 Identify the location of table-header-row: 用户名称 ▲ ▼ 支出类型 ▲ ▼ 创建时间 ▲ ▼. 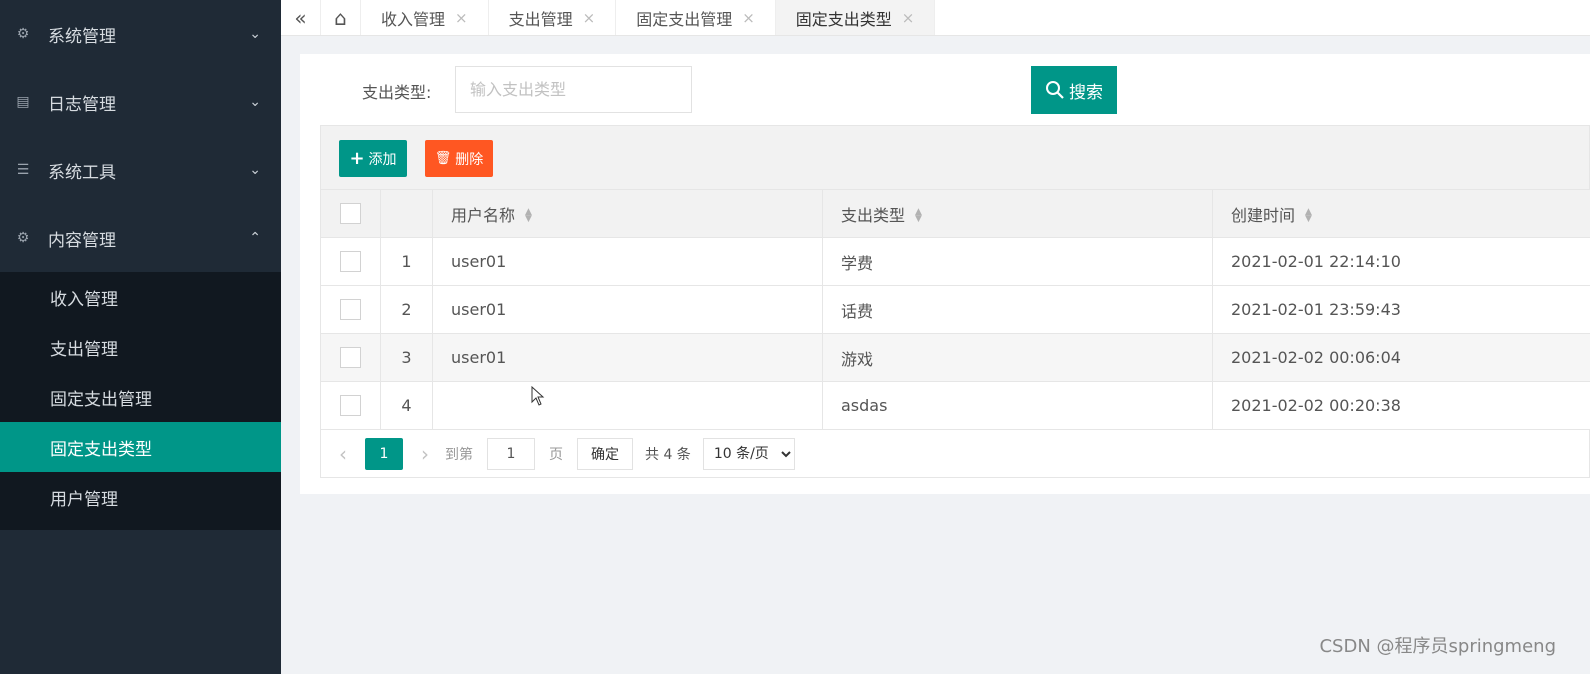
(955, 213).